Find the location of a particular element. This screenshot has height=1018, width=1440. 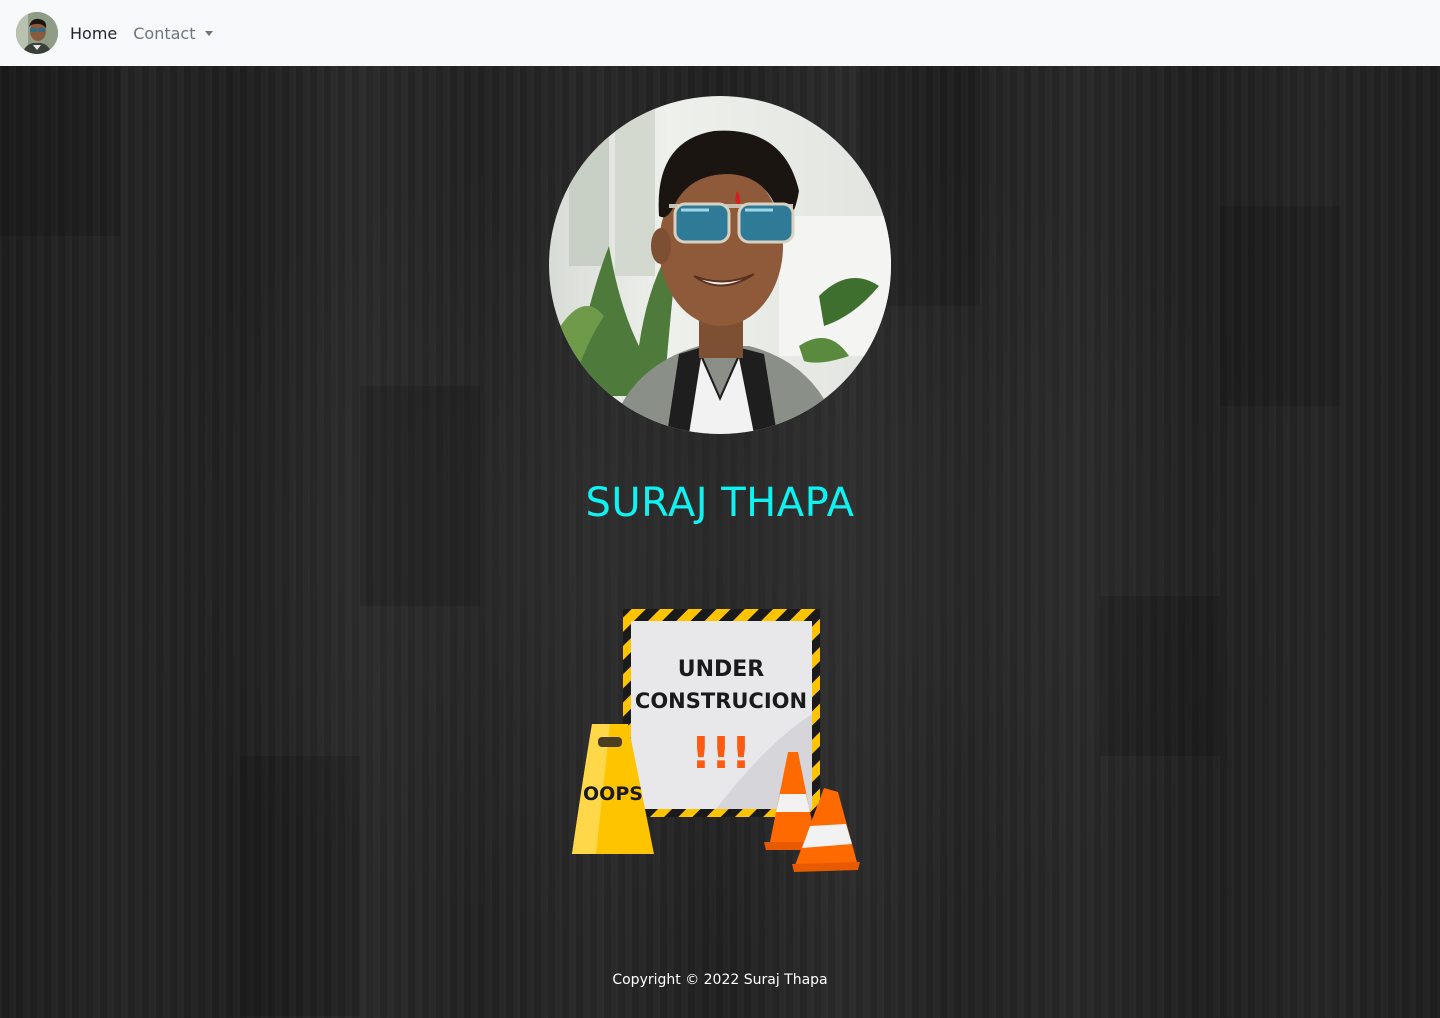

avatar-photo-icon is located at coordinates (37, 33).